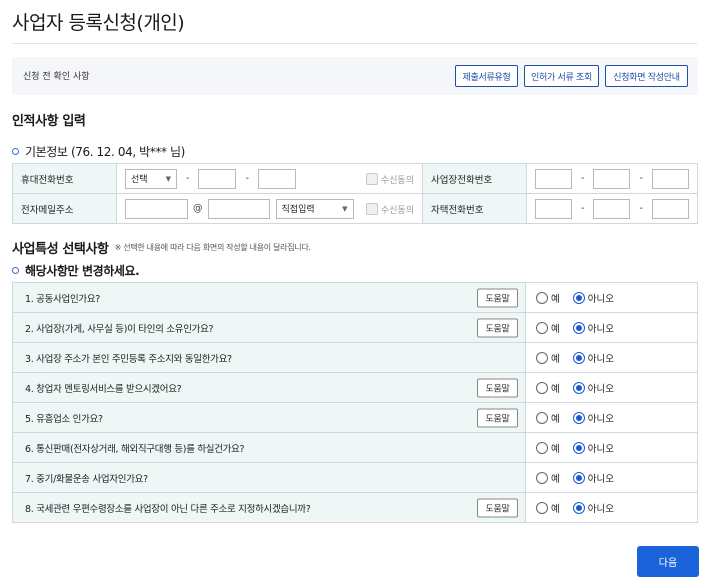 This screenshot has height=581, width=709. Describe the element at coordinates (355, 76) in the screenshot. I see `pre-check-box: 신청 전 확인 사항 제출서류유형 인허가 서류 조회 신청화면 작성안내` at that location.